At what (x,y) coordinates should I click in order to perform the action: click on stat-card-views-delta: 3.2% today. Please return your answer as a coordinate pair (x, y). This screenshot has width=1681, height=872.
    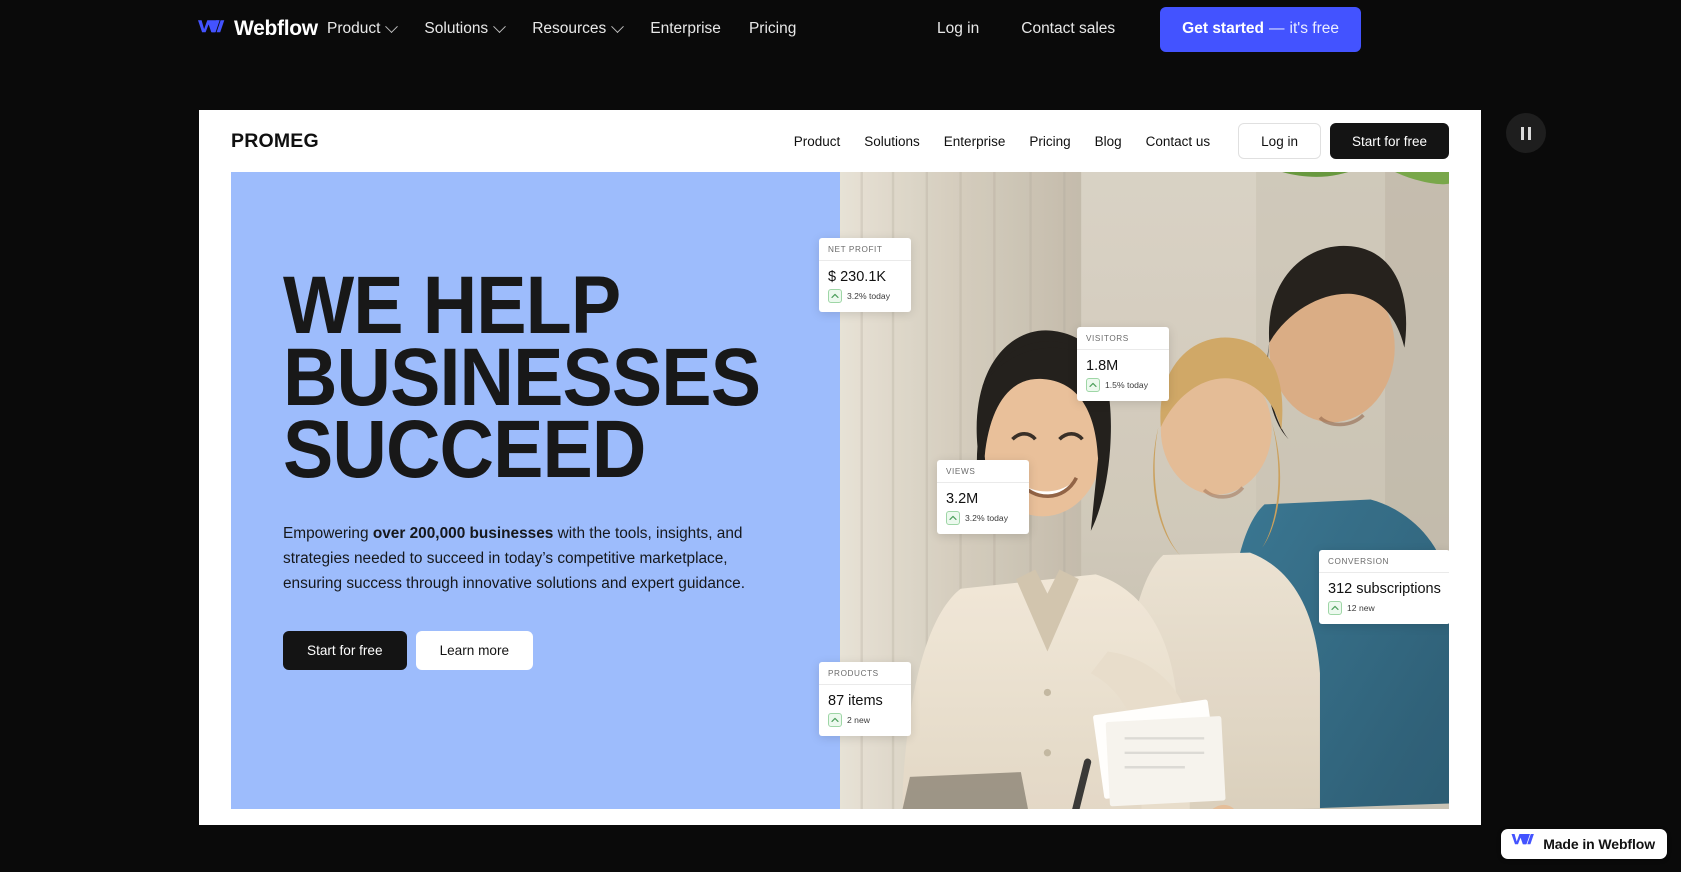
    Looking at the image, I should click on (983, 518).